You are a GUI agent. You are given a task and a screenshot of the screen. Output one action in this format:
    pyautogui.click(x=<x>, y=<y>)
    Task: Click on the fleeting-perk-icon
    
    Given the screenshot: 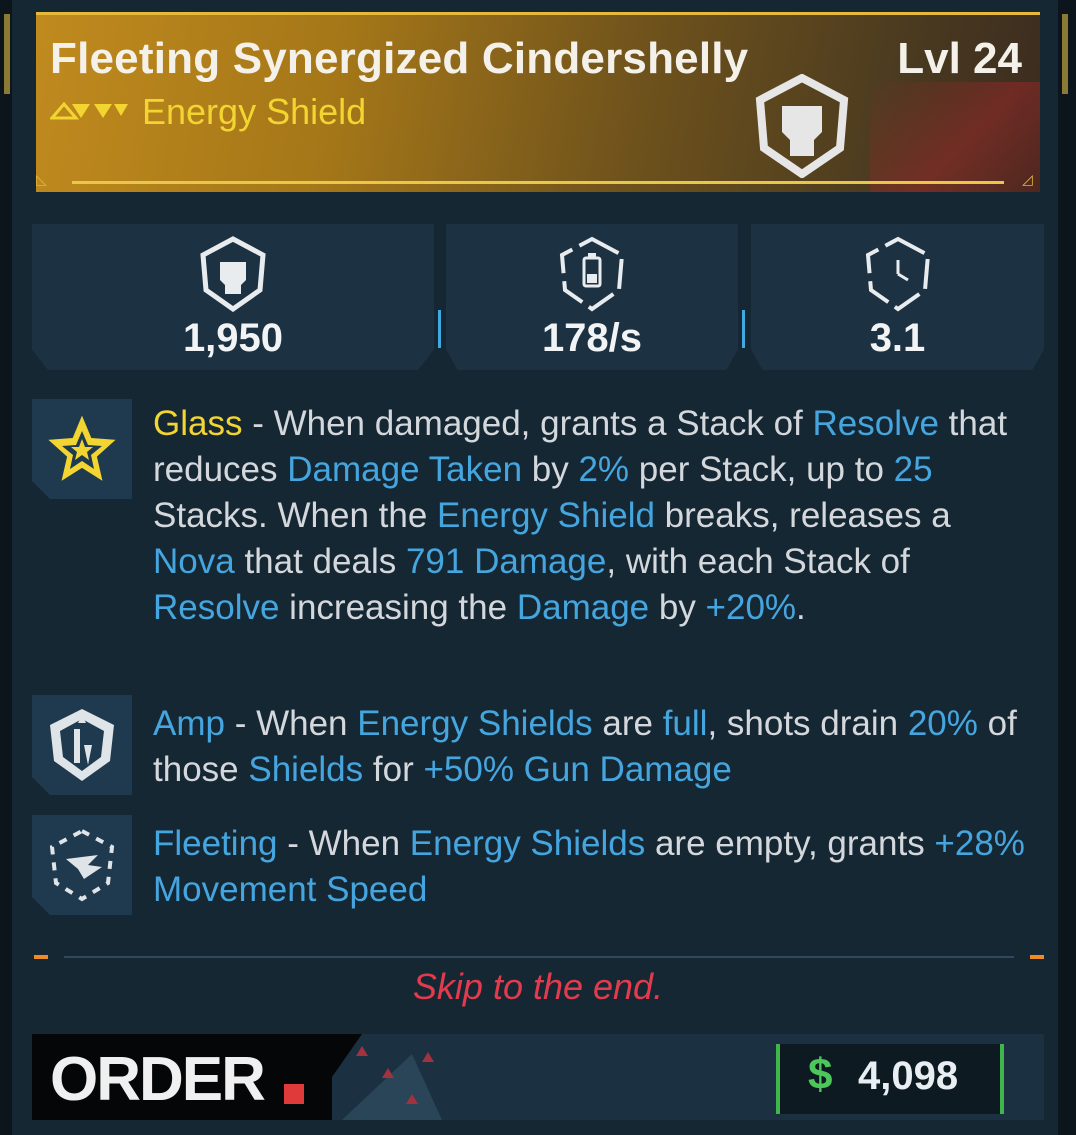 What is the action you would take?
    pyautogui.click(x=82, y=865)
    